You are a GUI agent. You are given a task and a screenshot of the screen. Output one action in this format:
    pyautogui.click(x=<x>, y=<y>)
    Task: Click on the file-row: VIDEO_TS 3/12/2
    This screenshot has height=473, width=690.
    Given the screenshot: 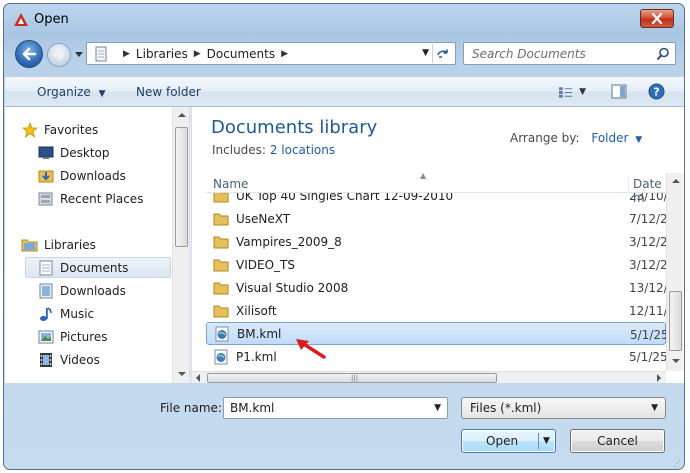 What is the action you would take?
    pyautogui.click(x=436, y=264)
    